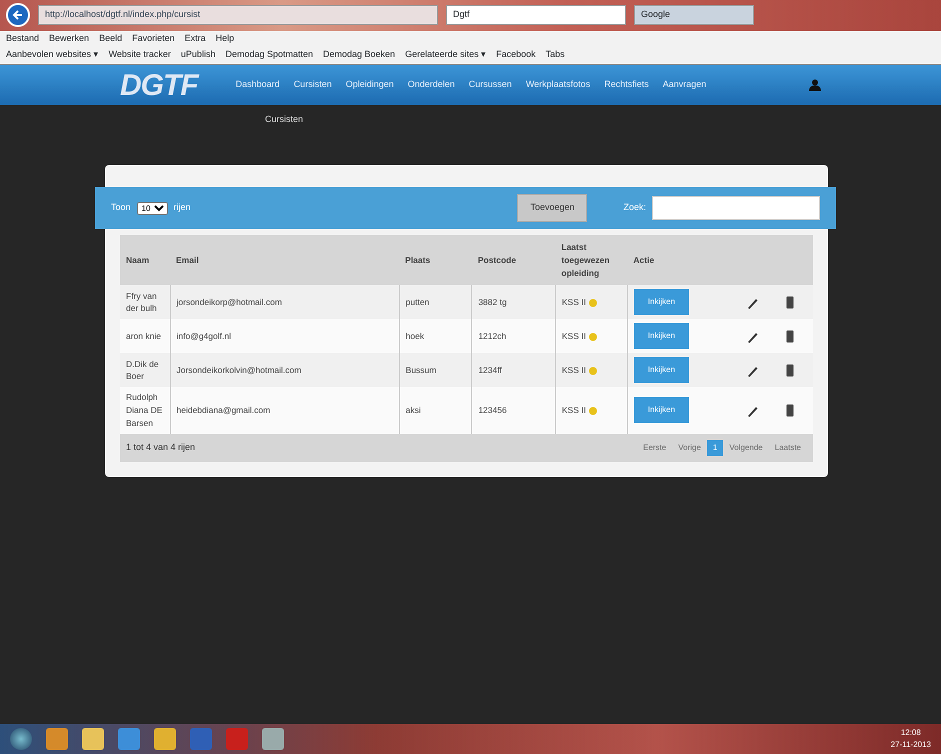  Describe the element at coordinates (238, 15) in the screenshot. I see `address-field: http://localhost/dgtf.nl/index.php/cursist` at that location.